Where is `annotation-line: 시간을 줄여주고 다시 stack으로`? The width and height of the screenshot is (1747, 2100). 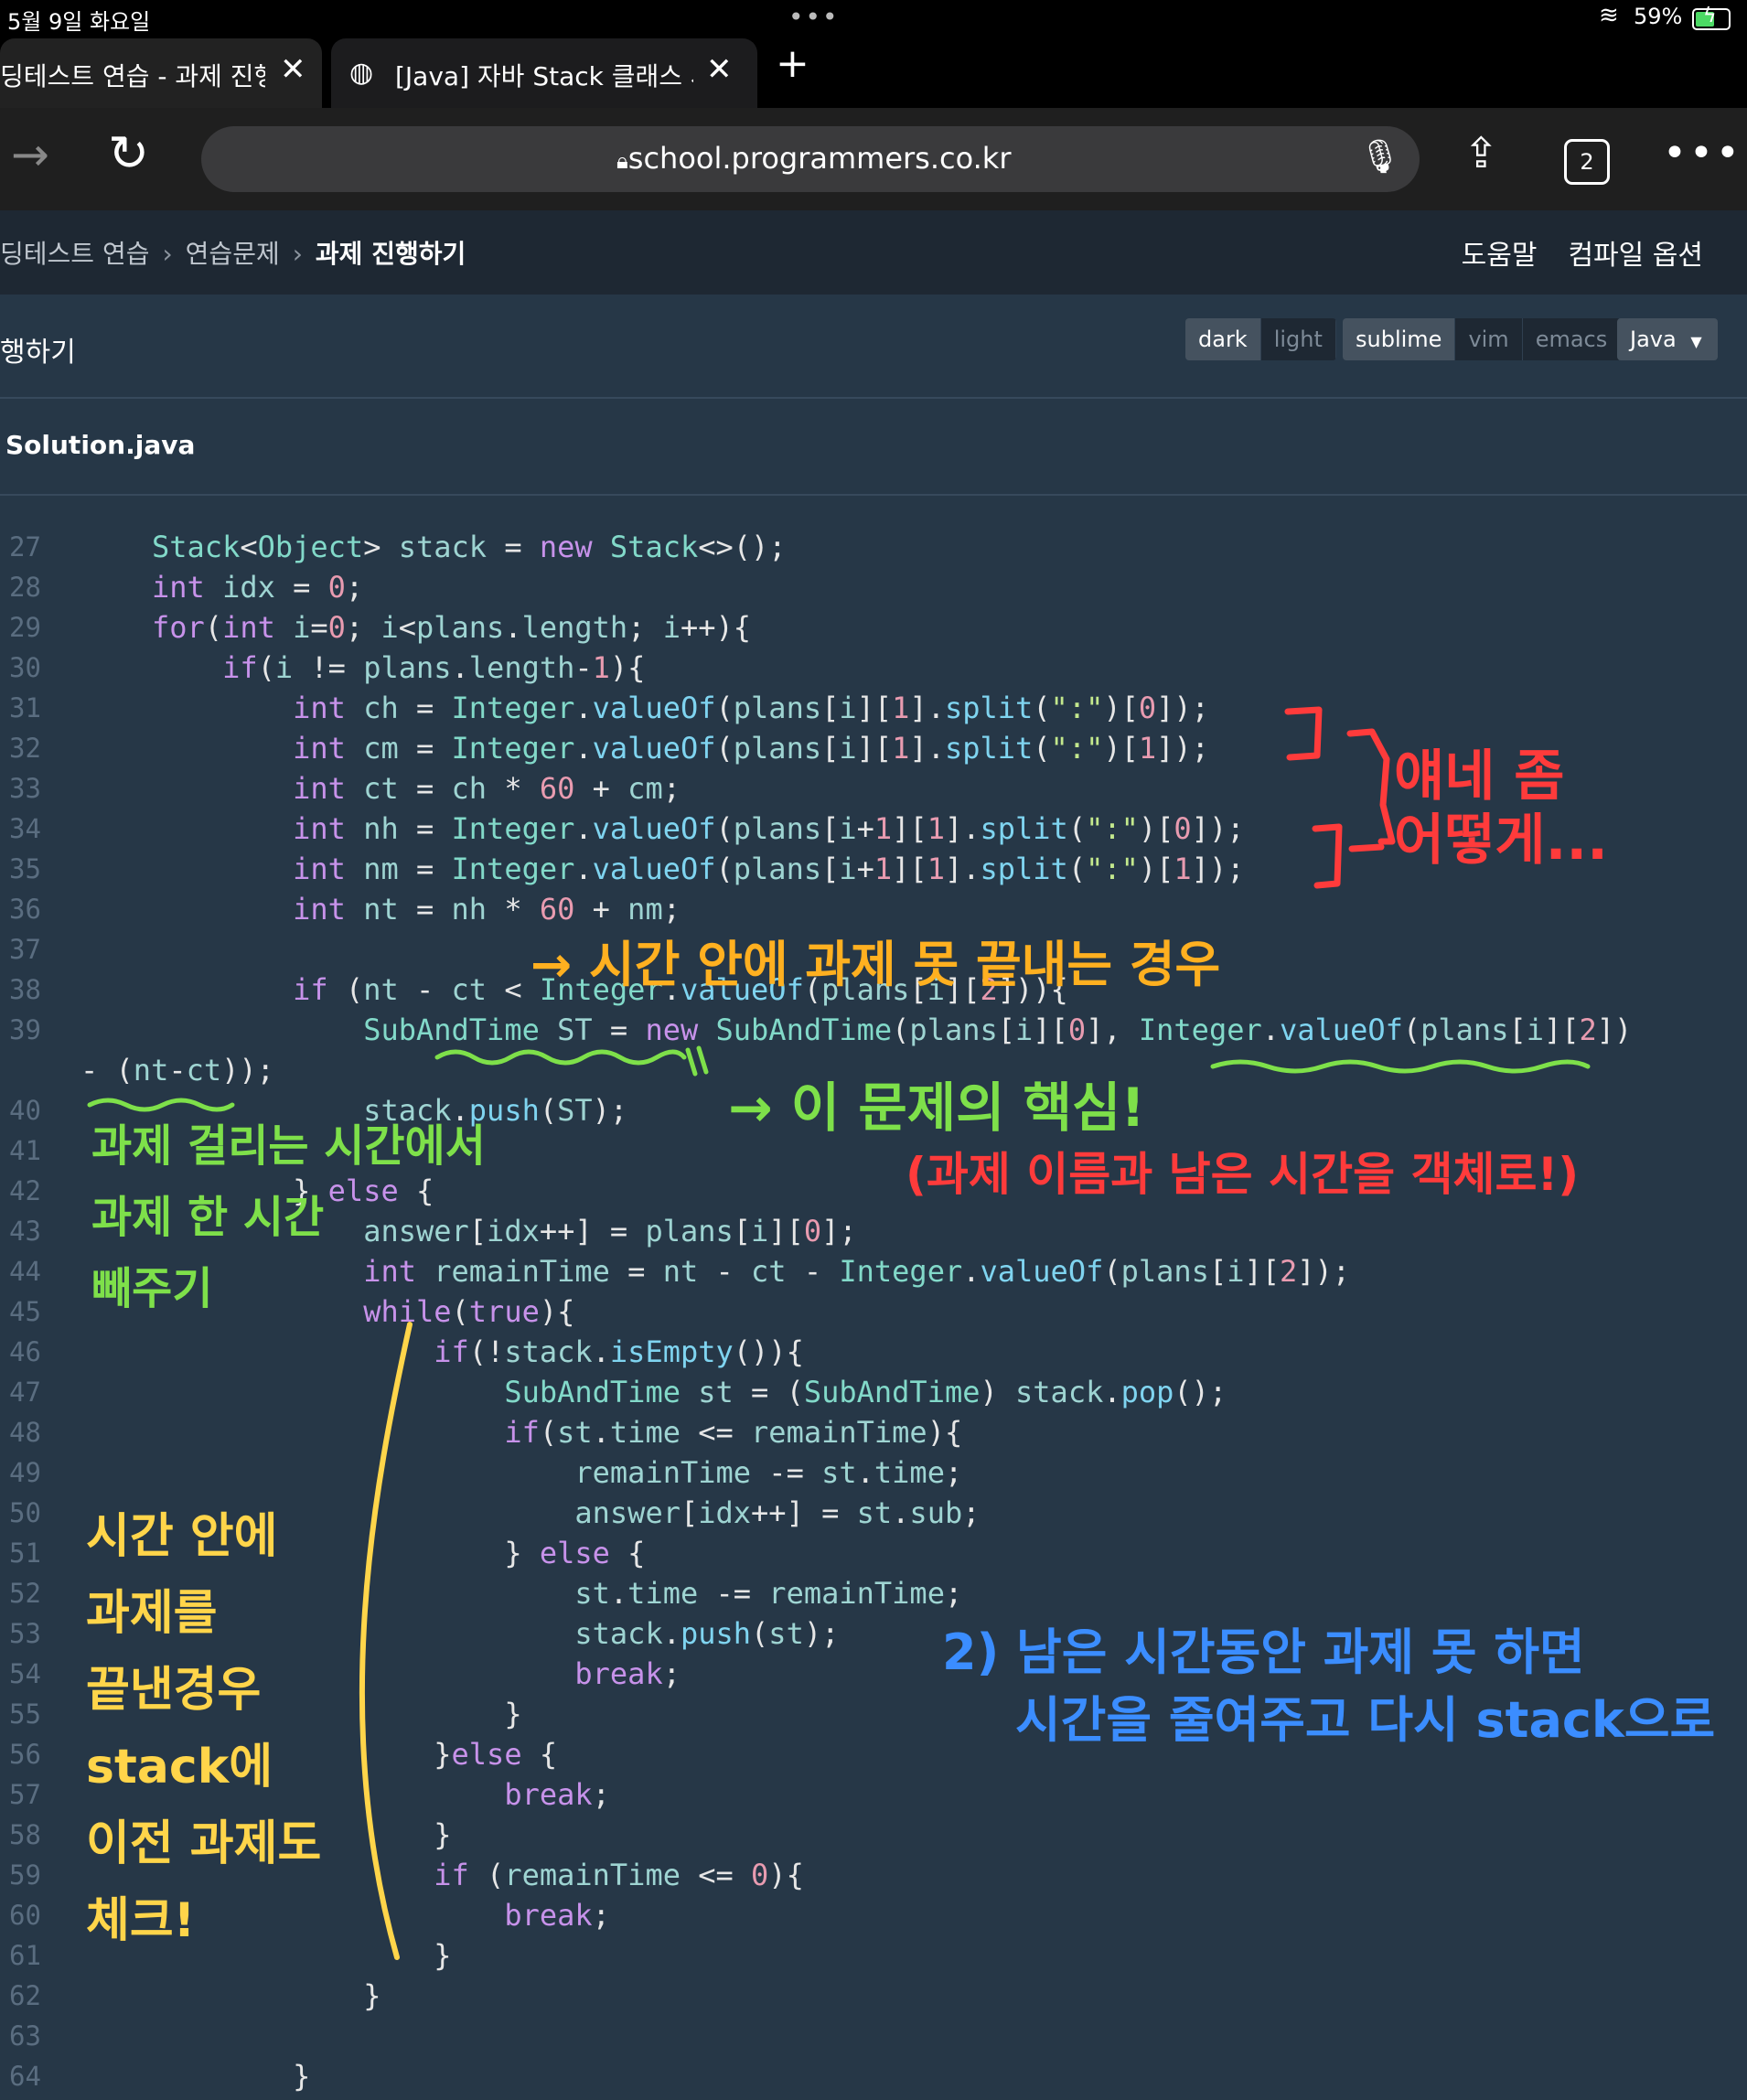 annotation-line: 시간을 줄여주고 다시 stack으로 is located at coordinates (1365, 1720).